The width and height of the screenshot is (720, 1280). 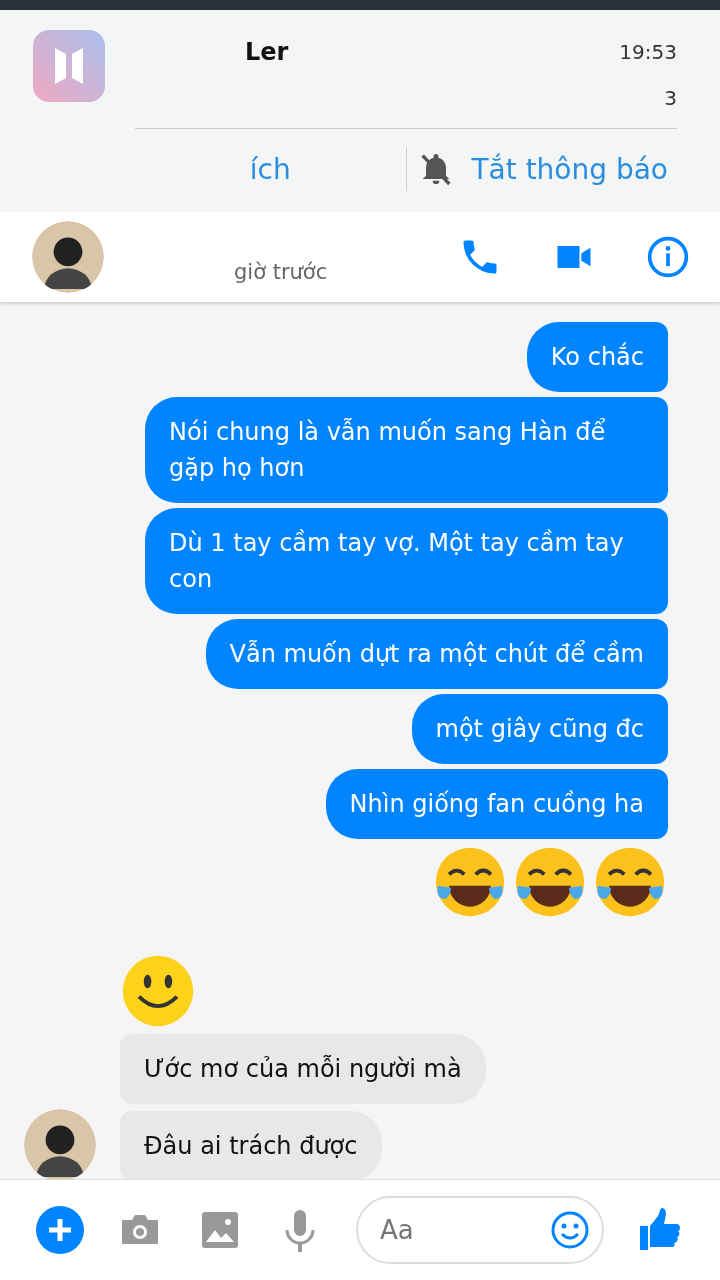 What do you see at coordinates (648, 52) in the screenshot?
I see `notification-time: 19:53` at bounding box center [648, 52].